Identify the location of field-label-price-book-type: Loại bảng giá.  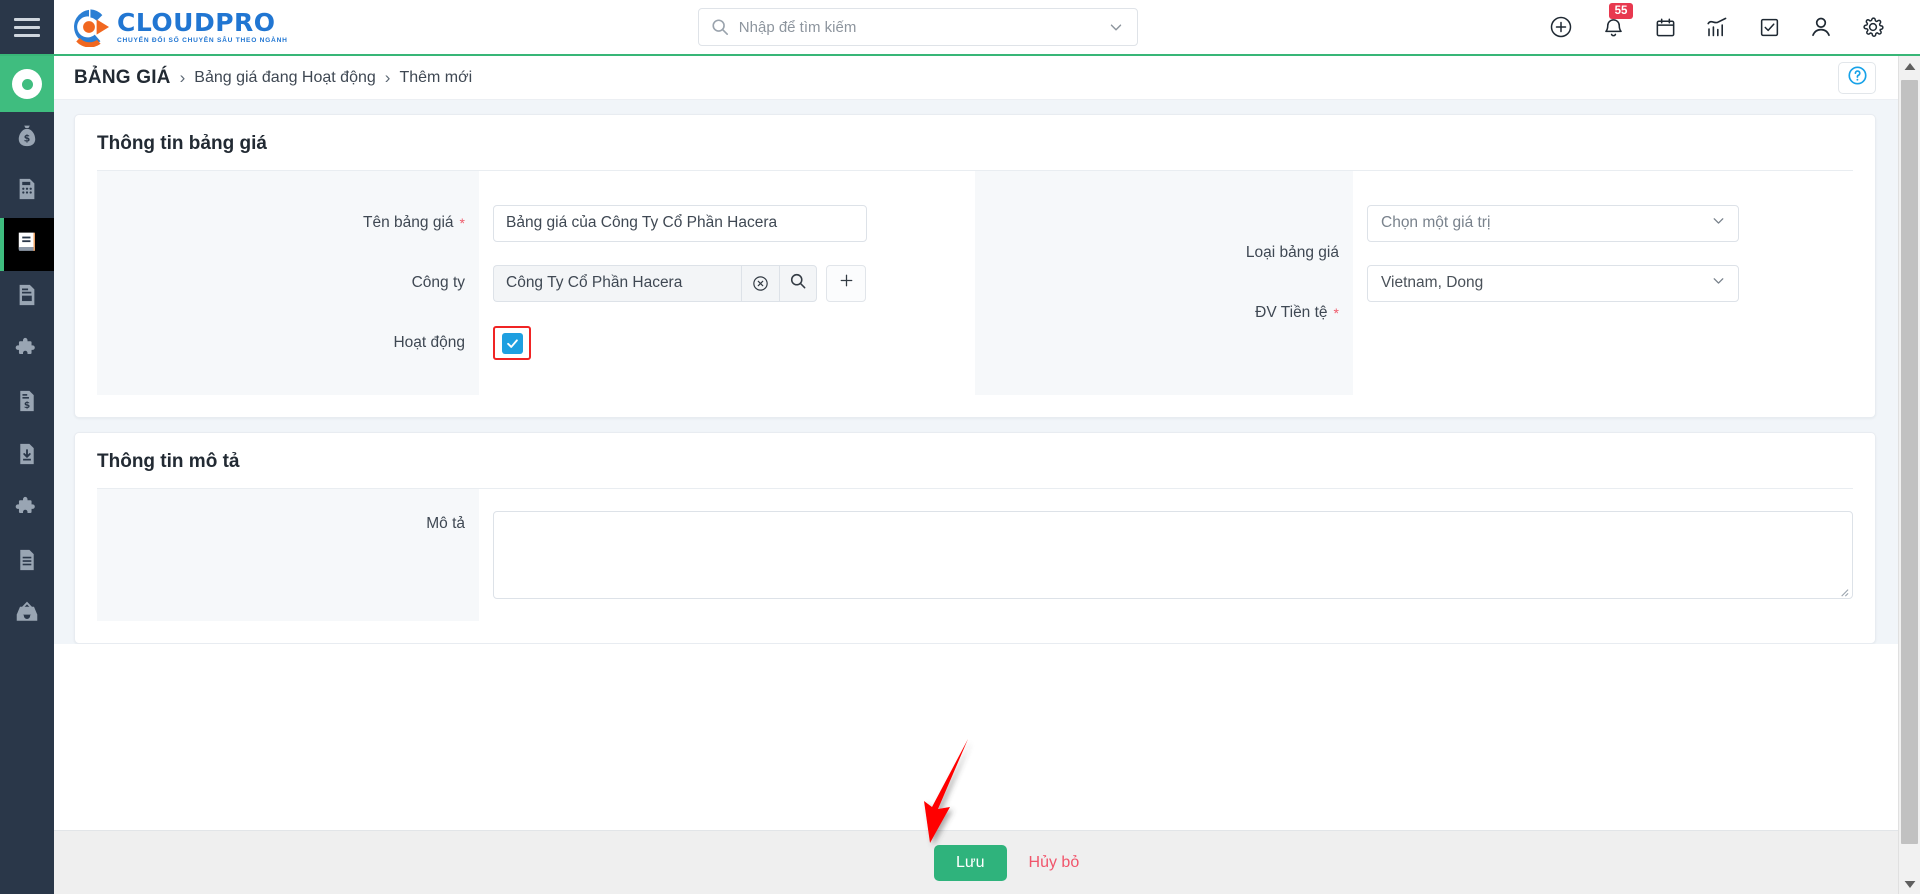
(1157, 253).